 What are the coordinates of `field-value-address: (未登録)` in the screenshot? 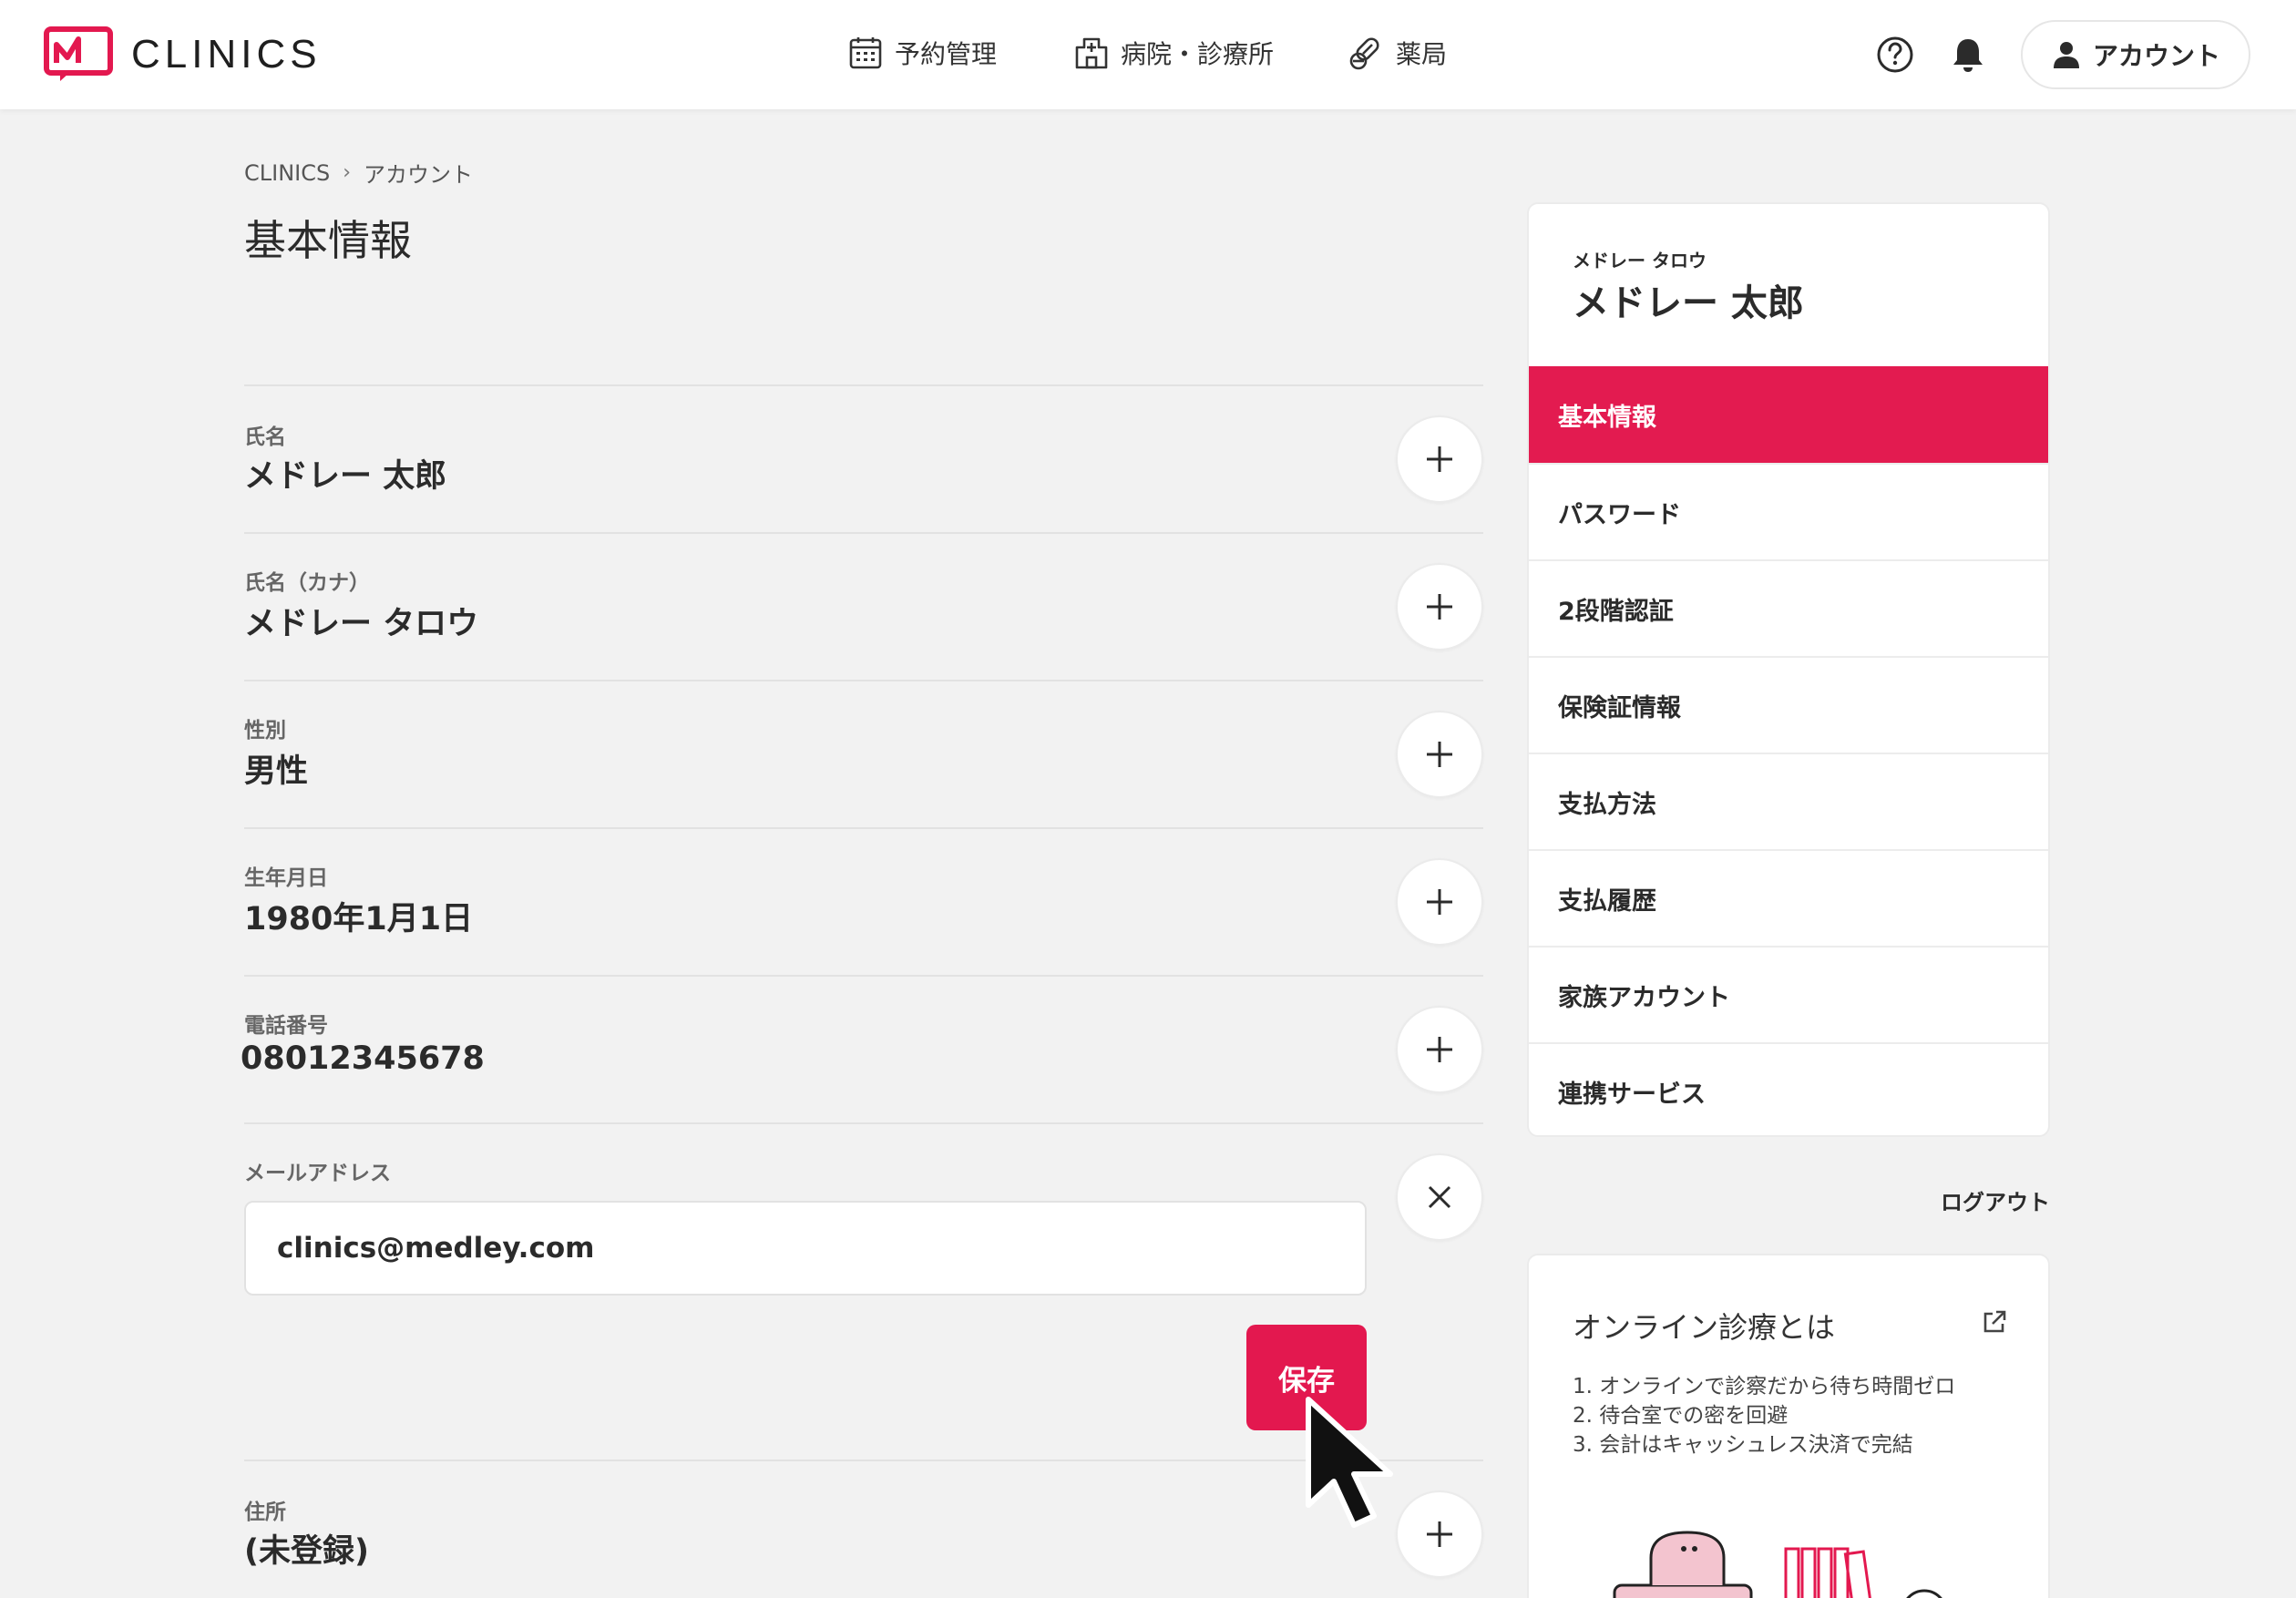 It's located at (306, 1551).